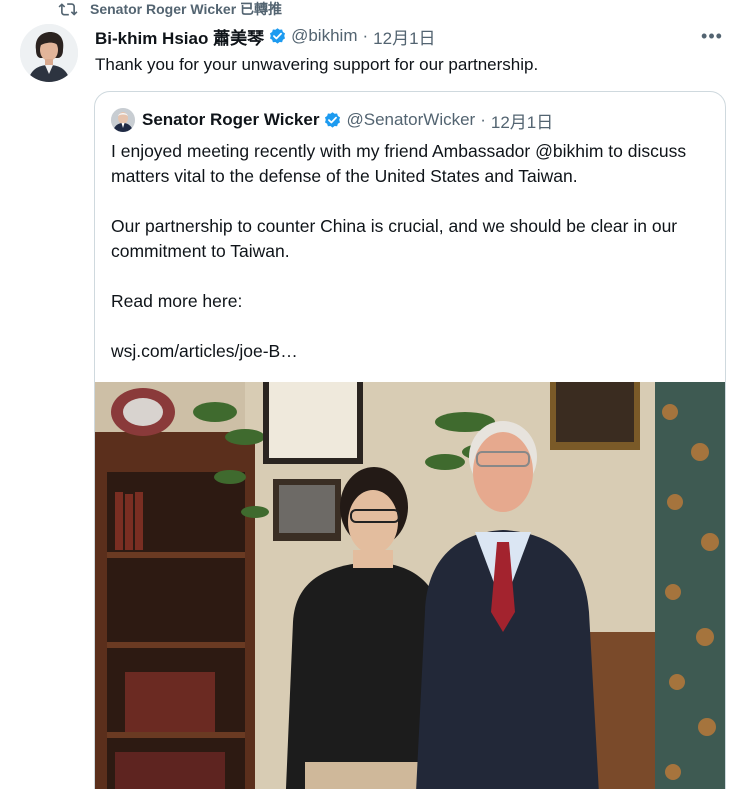 The image size is (748, 789). I want to click on quoted-author-avatar-image, so click(123, 120).